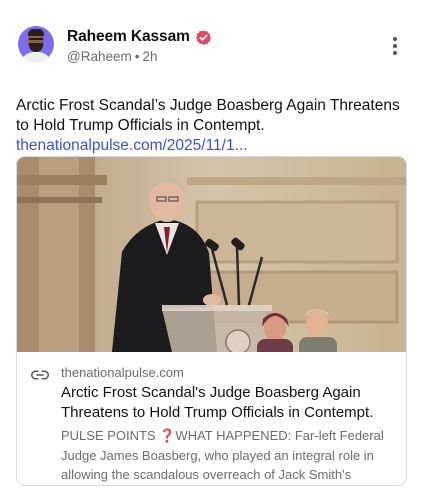 The width and height of the screenshot is (423, 500). I want to click on avatar, so click(36, 44).